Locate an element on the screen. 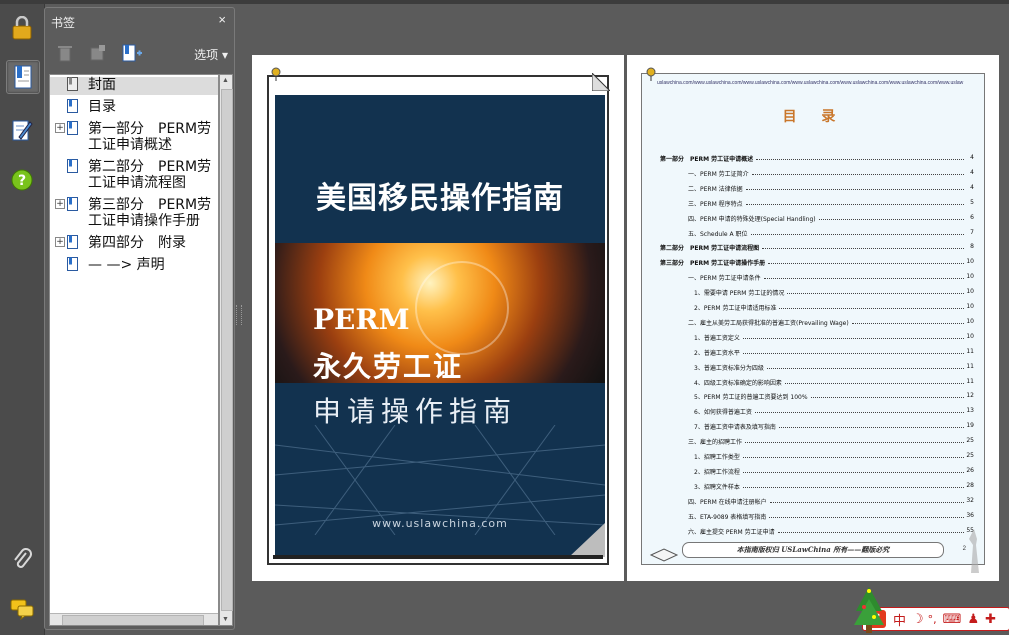 This screenshot has width=1009, height=635. toc-entry-title: 1、需要申请 PERM 劳工证的情况 is located at coordinates (739, 294).